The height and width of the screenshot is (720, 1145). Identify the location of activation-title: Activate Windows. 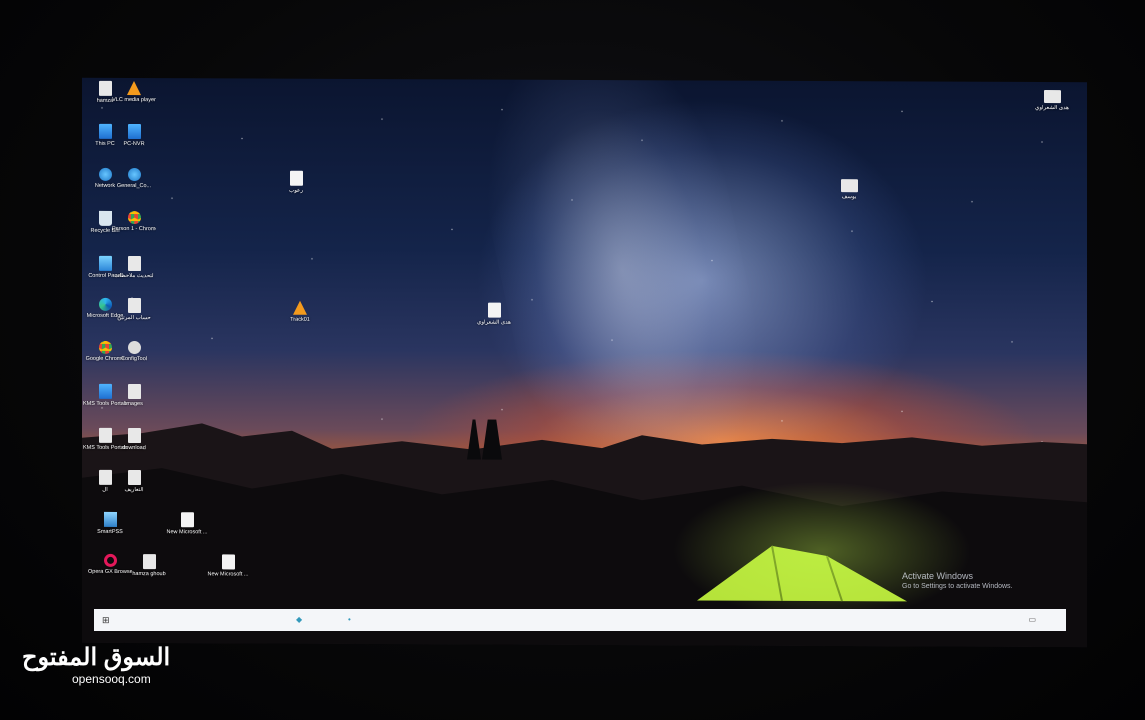
(938, 576).